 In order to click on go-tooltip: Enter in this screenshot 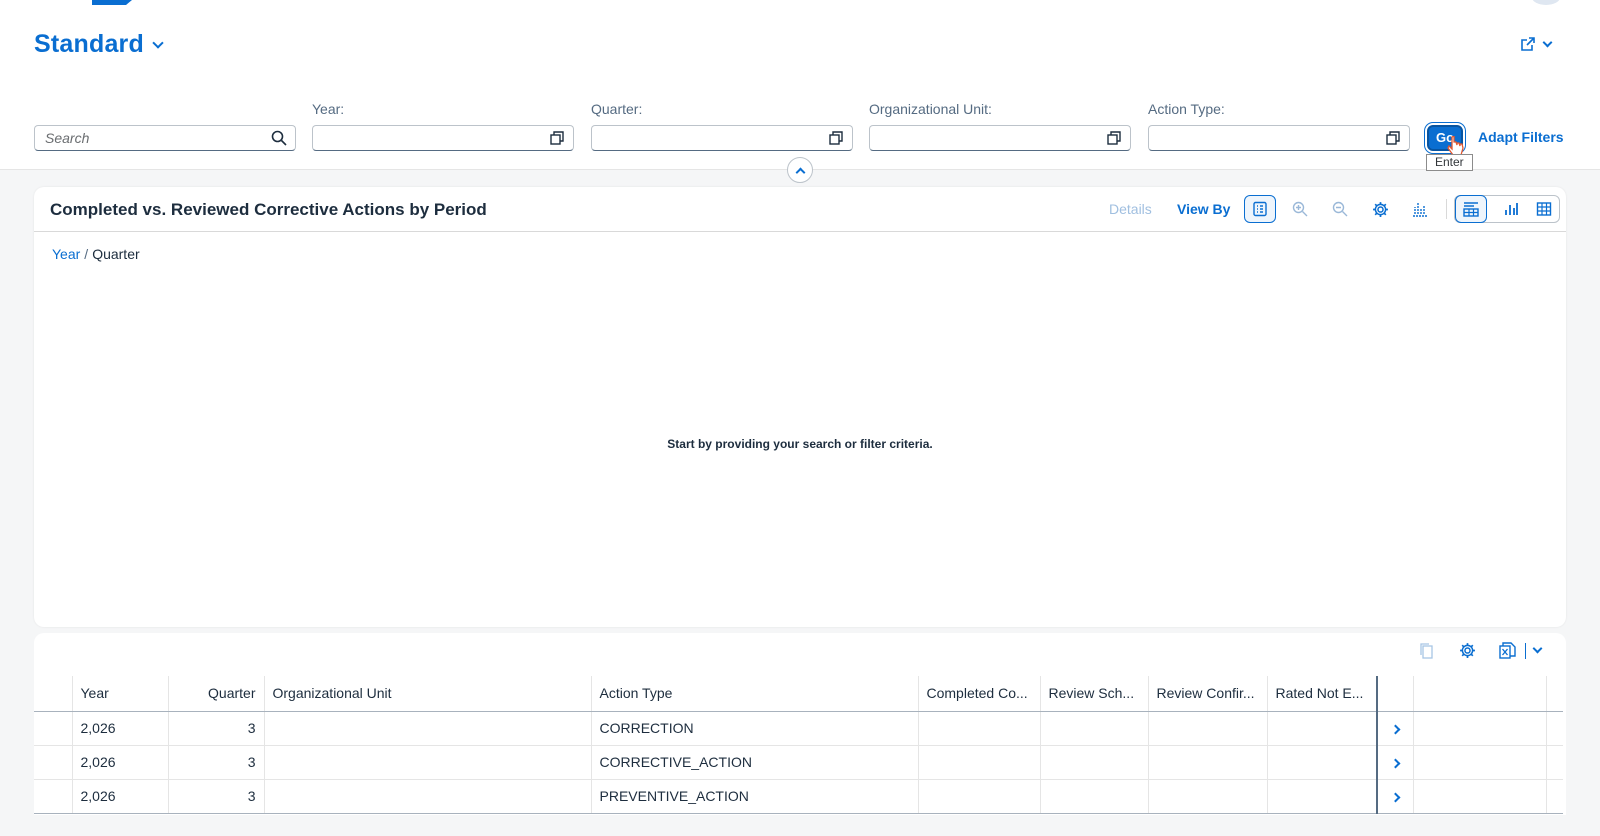, I will do `click(1449, 162)`.